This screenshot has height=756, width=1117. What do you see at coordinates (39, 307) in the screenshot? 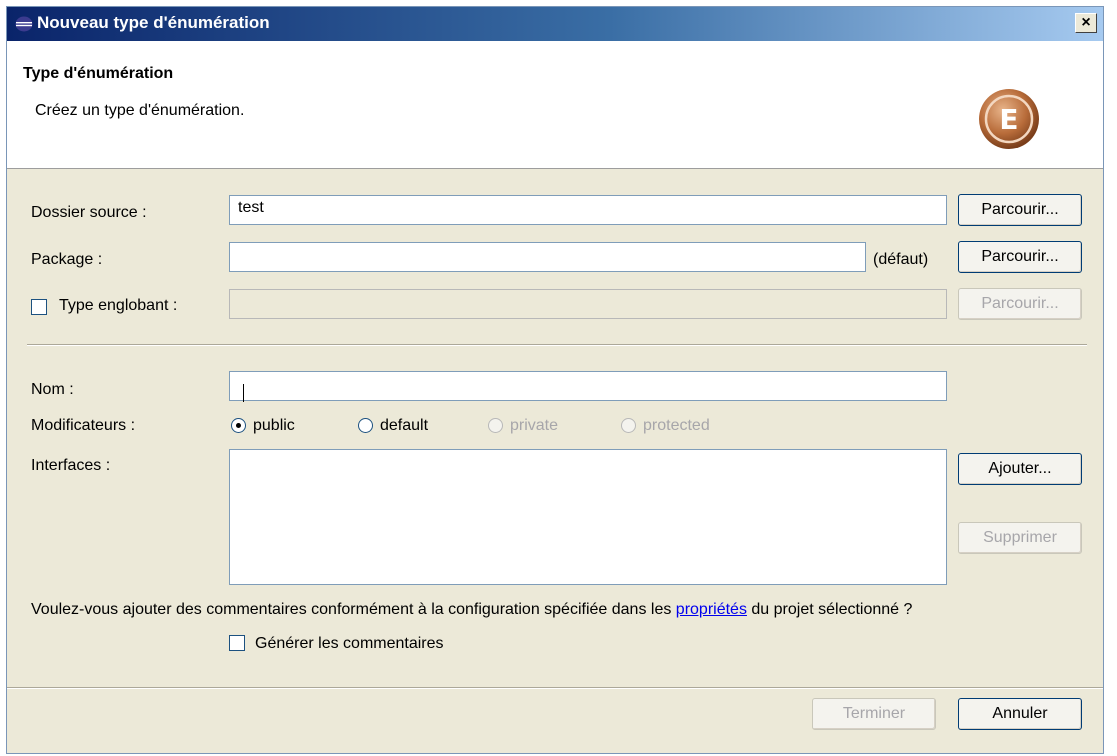
I see `enclosing-type-checkbox` at bounding box center [39, 307].